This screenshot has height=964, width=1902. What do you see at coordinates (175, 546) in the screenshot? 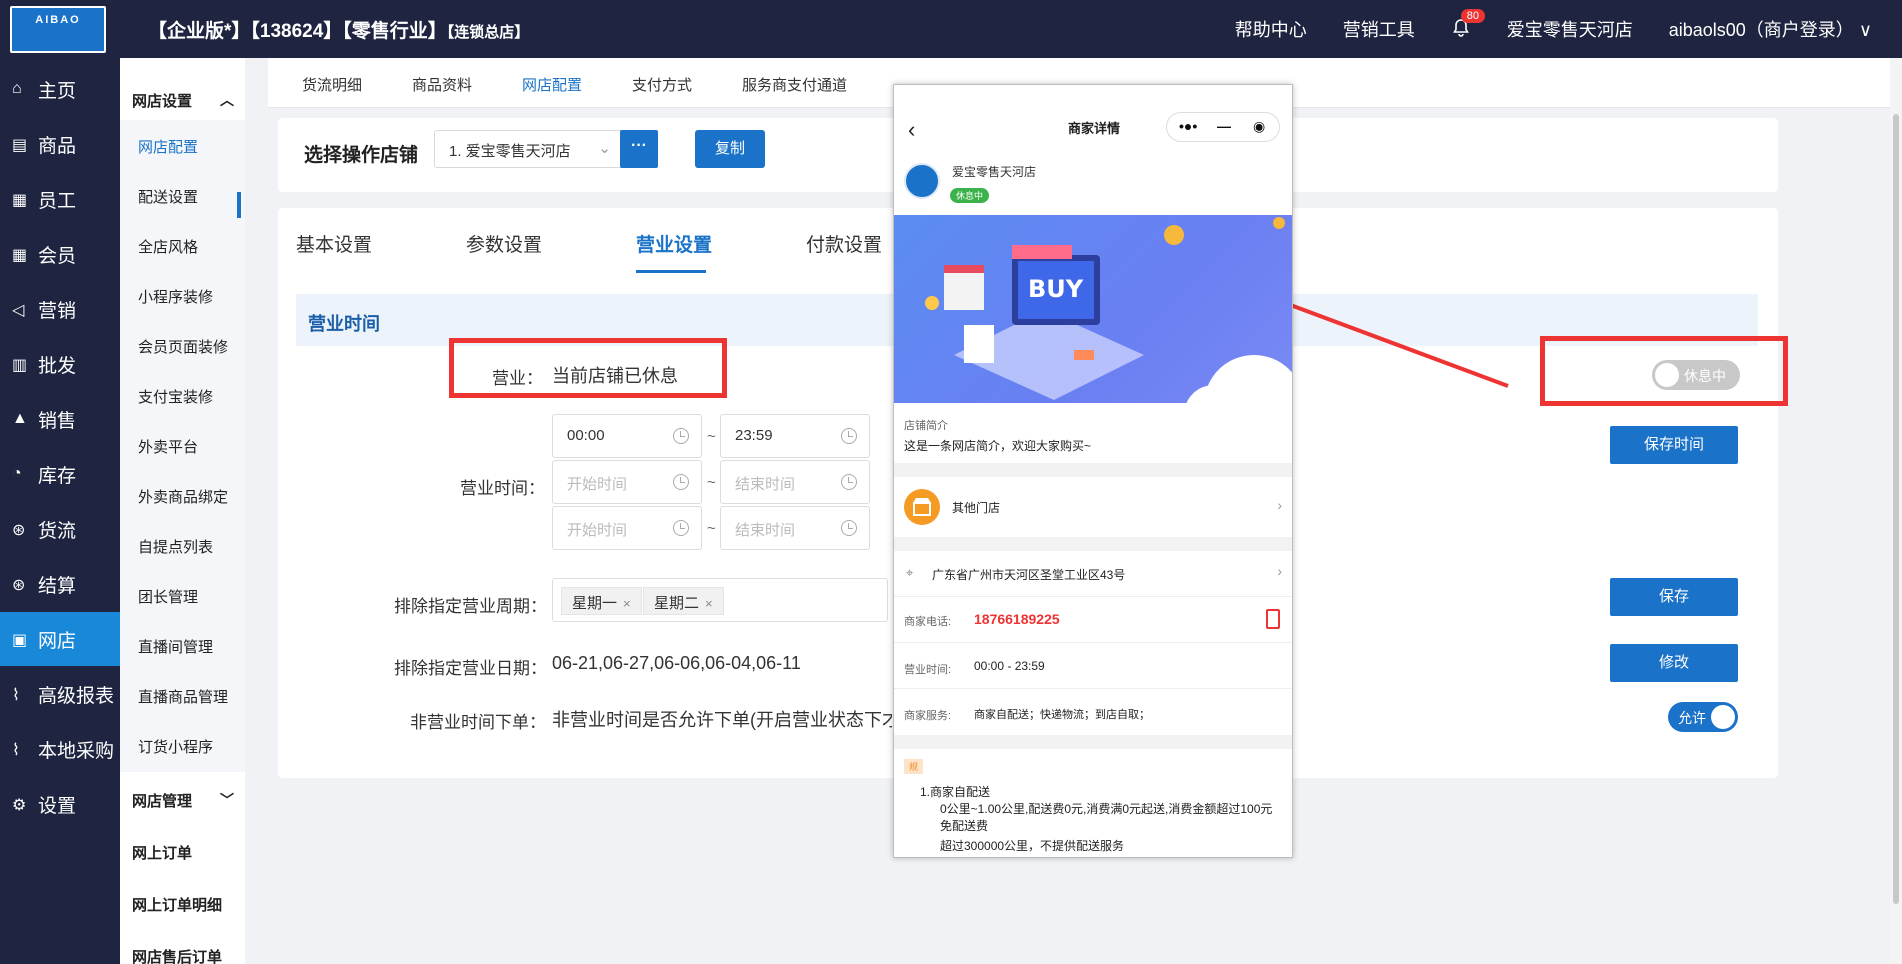
I see `sub-nav-item: 自提点列表` at bounding box center [175, 546].